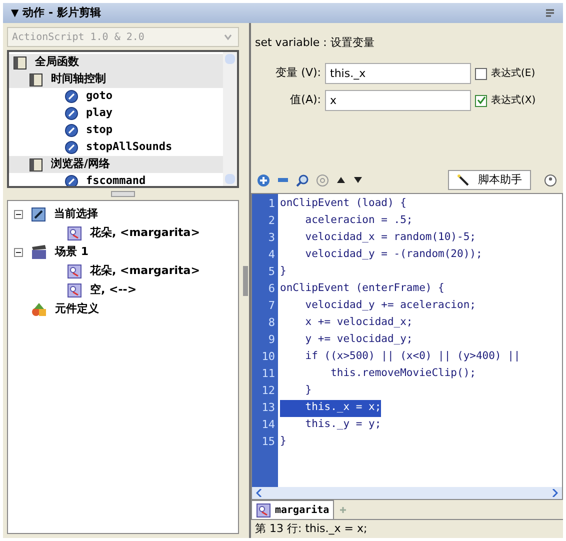  I want to click on checkbox-label: 表达式(E), so click(513, 73).